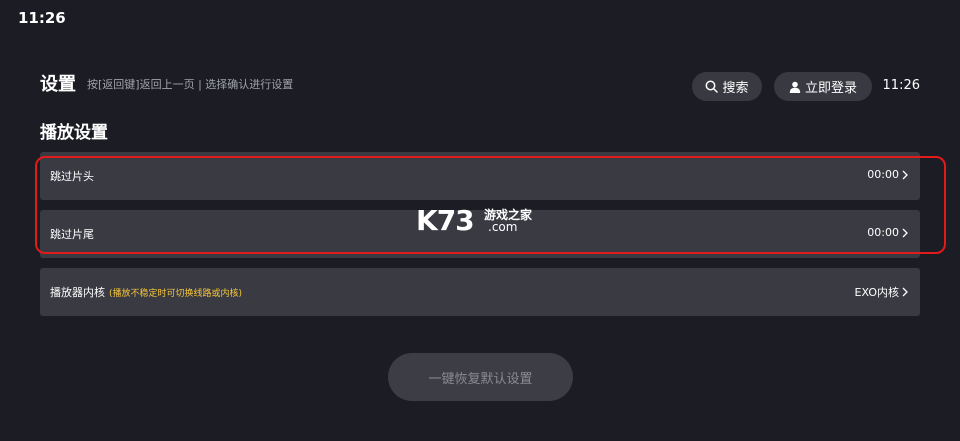 The height and width of the screenshot is (441, 960). Describe the element at coordinates (176, 294) in the screenshot. I see `row-note: (播放不稳定时可切换线路或内核)` at that location.